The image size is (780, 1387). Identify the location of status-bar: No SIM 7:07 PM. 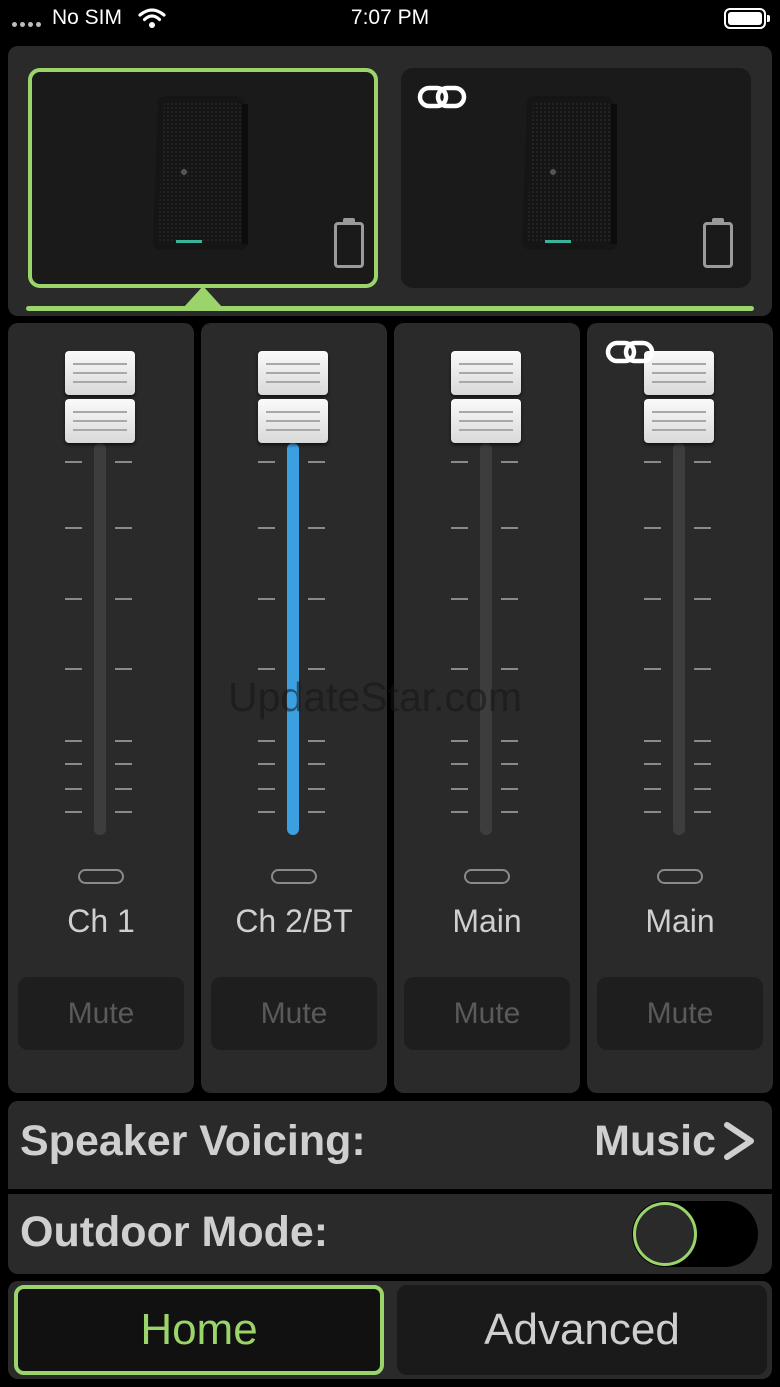
(390, 20).